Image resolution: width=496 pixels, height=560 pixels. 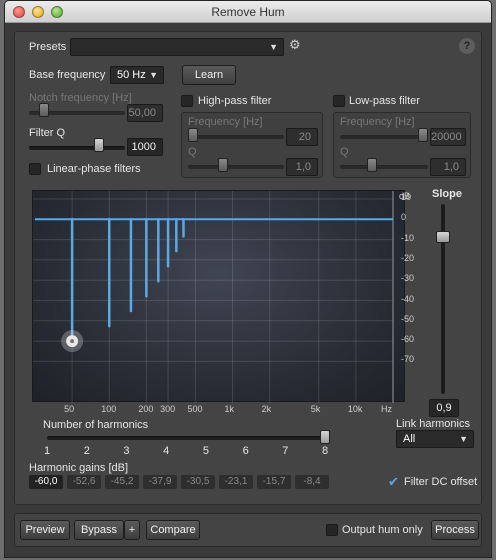 I want to click on harmonic-gain-cell: -37,9, so click(x=160, y=482).